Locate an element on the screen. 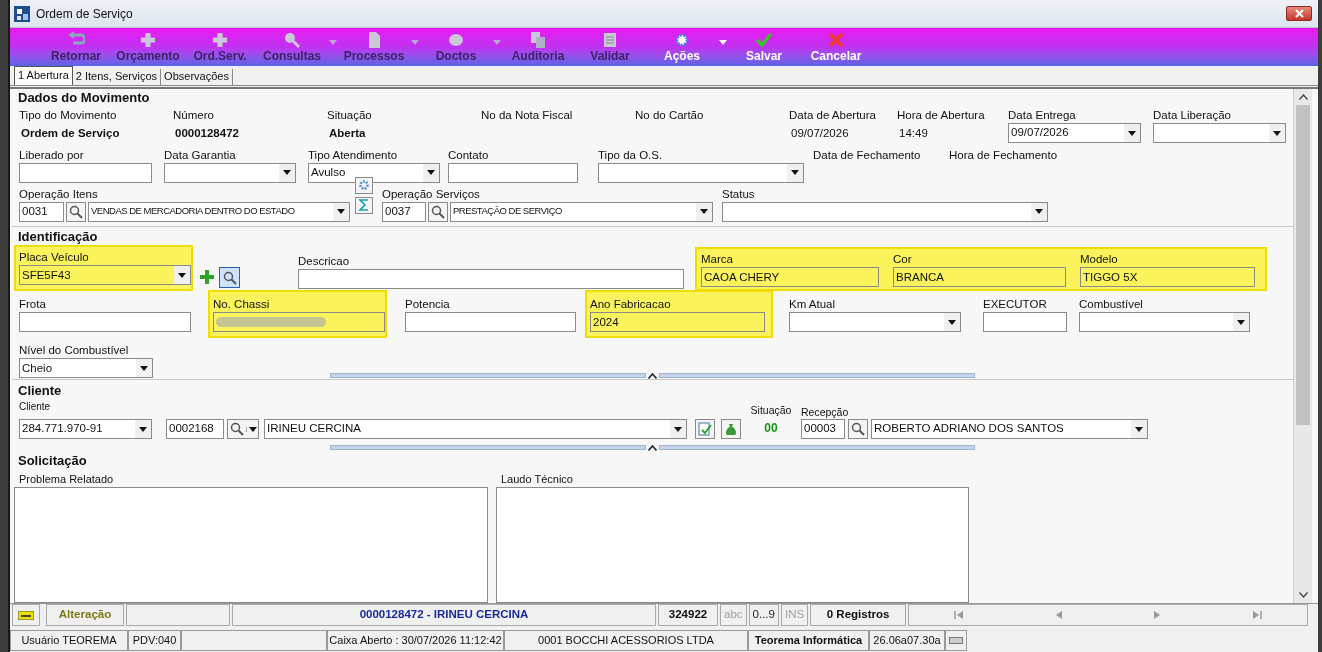  search-icon is located at coordinates (229, 277).